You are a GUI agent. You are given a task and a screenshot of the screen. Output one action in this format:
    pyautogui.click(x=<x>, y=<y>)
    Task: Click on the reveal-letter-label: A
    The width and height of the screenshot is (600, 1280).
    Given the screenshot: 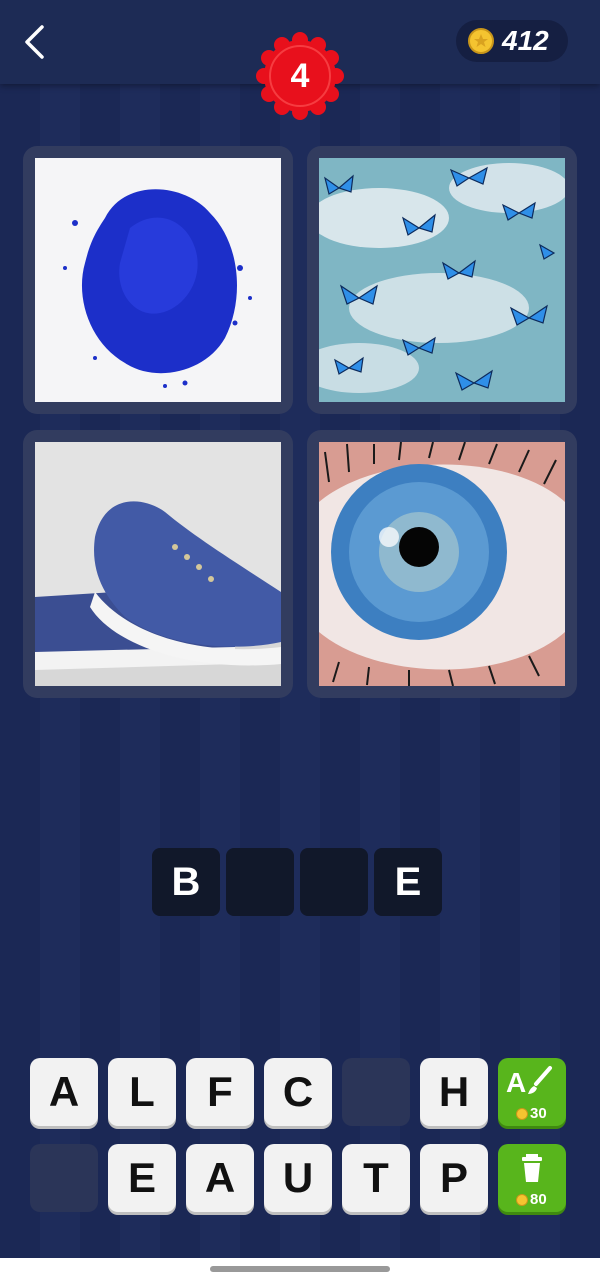 What is the action you would take?
    pyautogui.click(x=516, y=1082)
    